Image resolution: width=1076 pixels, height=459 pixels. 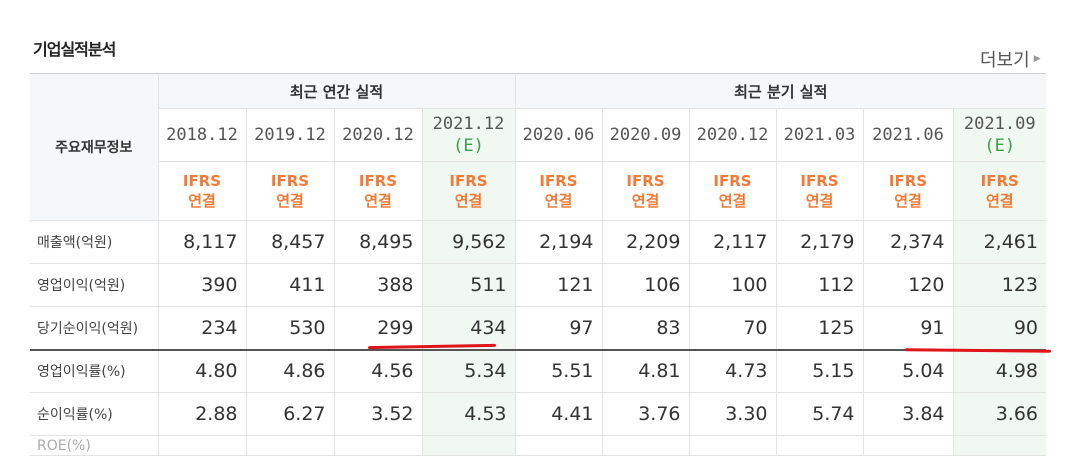 I want to click on table-cell: 390, so click(x=202, y=285).